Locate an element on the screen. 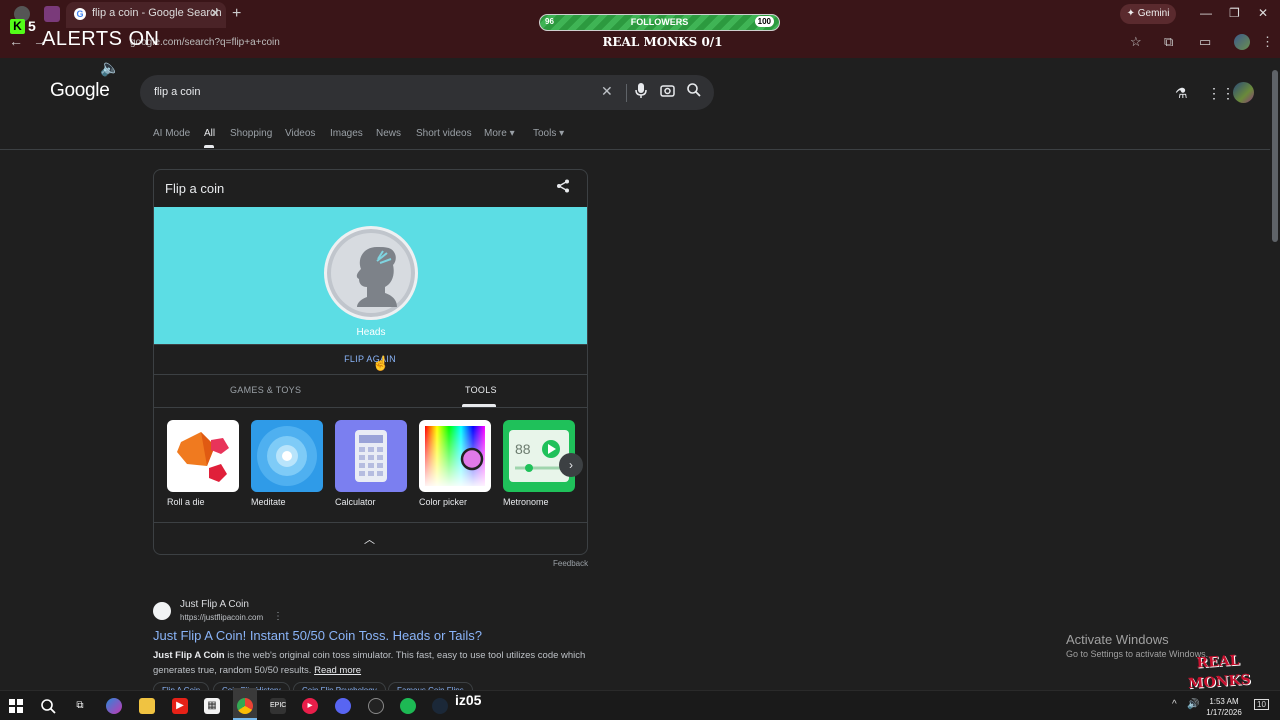  google-lens-icon is located at coordinates (667, 92).